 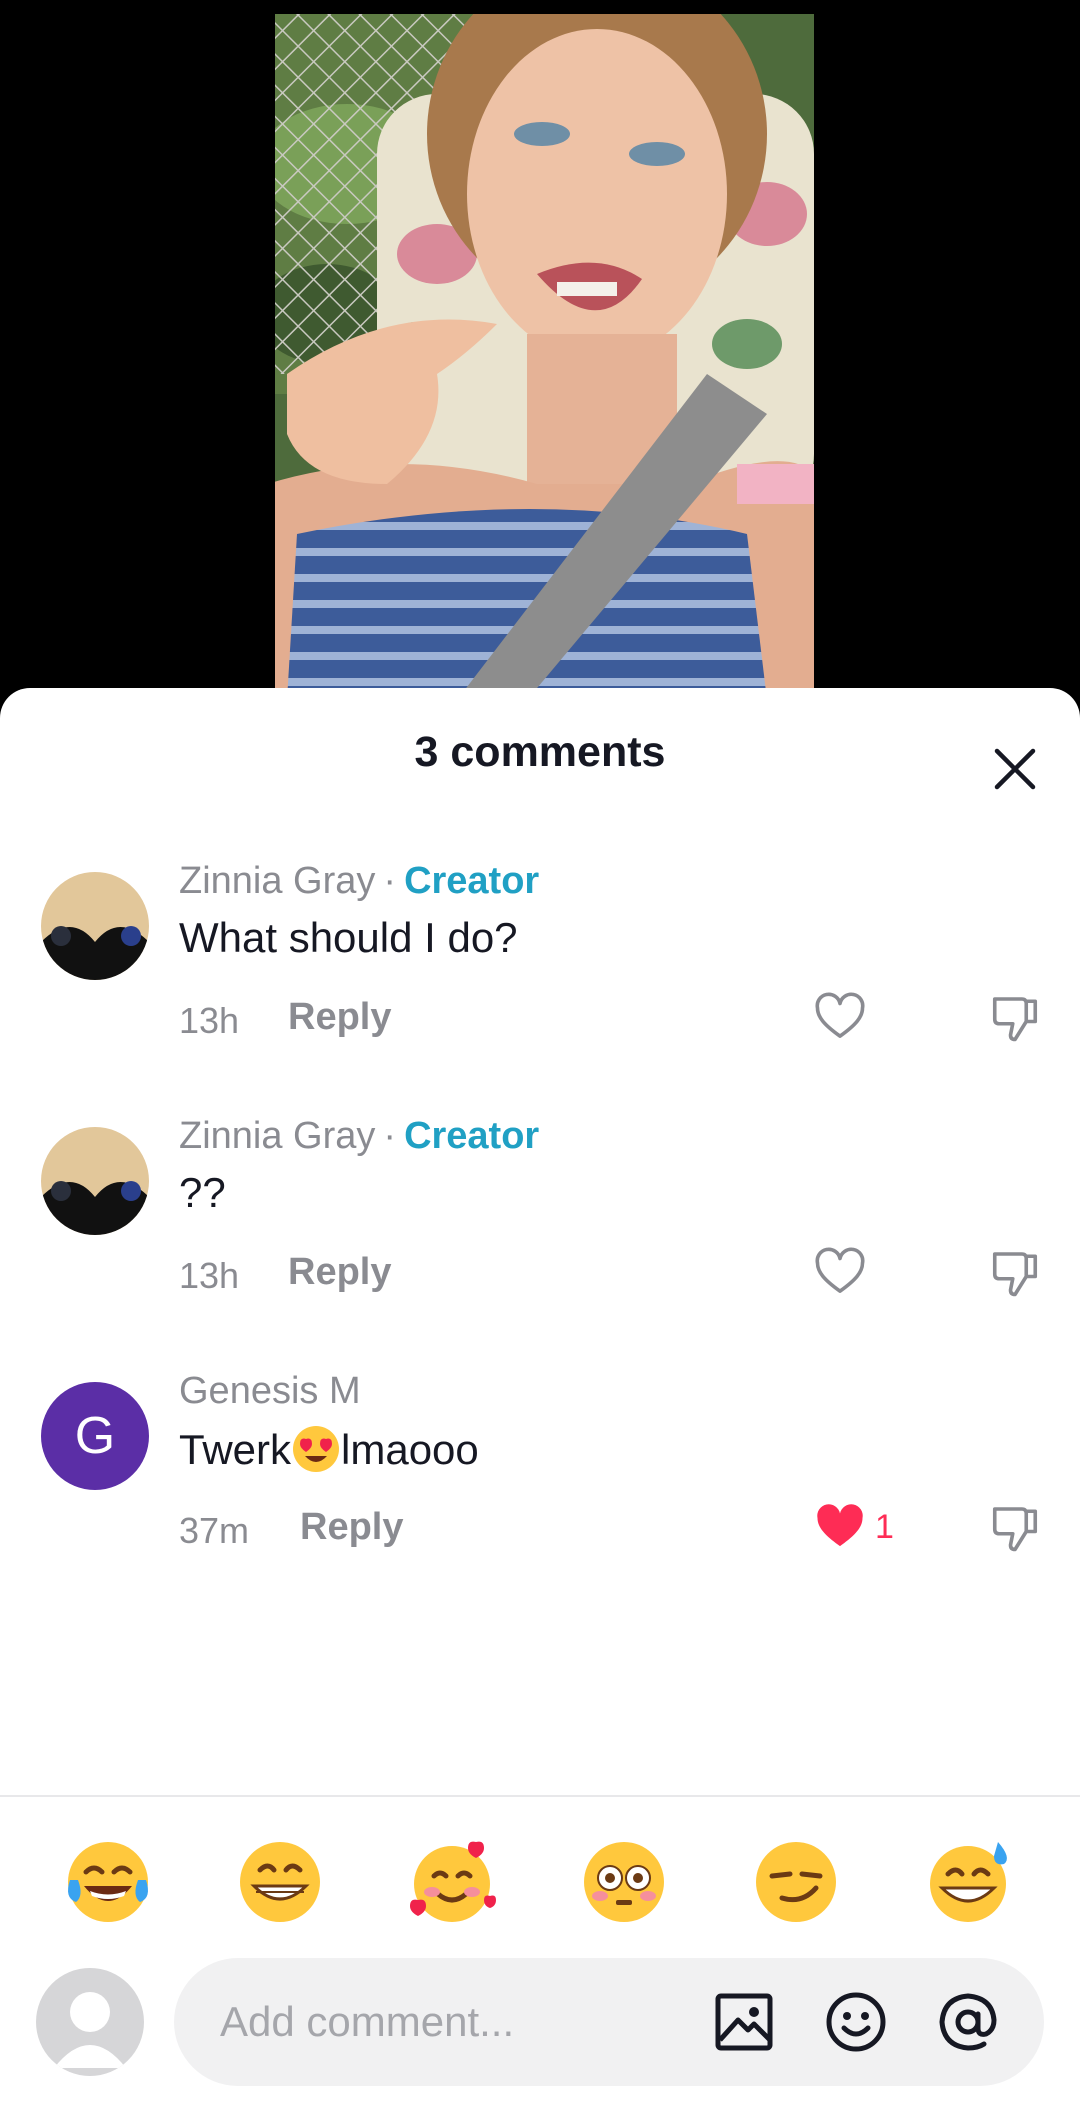 What do you see at coordinates (796, 1882) in the screenshot?
I see `smirk-emoji-icon` at bounding box center [796, 1882].